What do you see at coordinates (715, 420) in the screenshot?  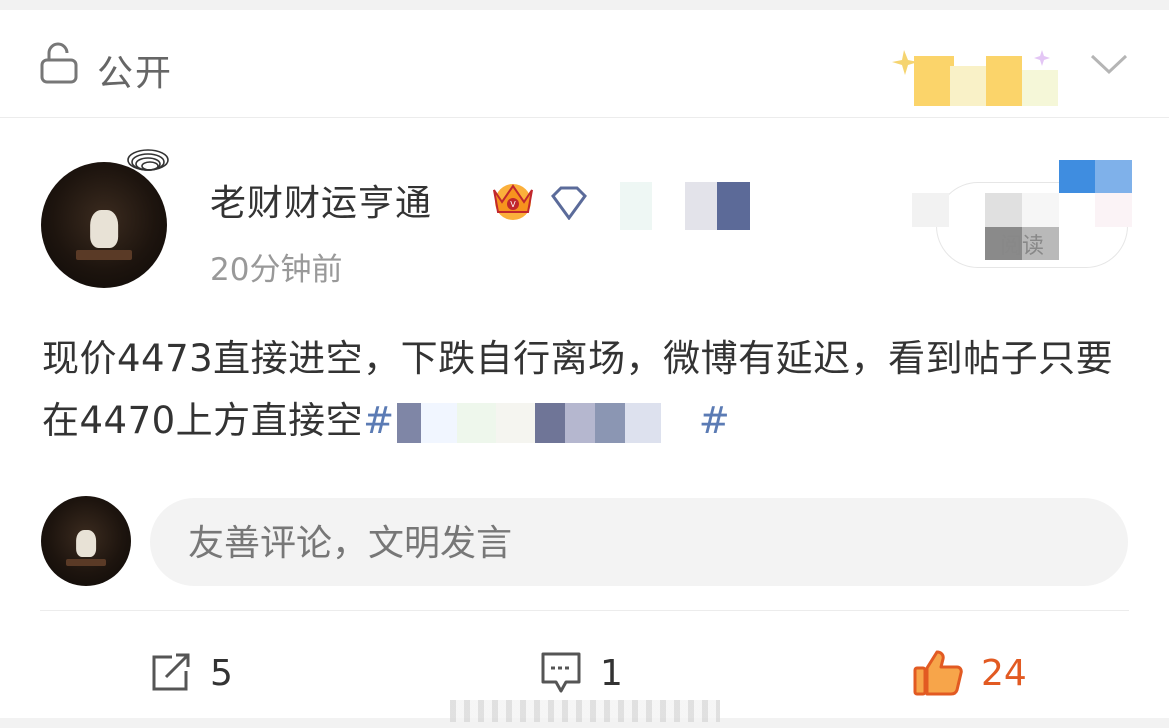 I see `hashtag-close: #` at bounding box center [715, 420].